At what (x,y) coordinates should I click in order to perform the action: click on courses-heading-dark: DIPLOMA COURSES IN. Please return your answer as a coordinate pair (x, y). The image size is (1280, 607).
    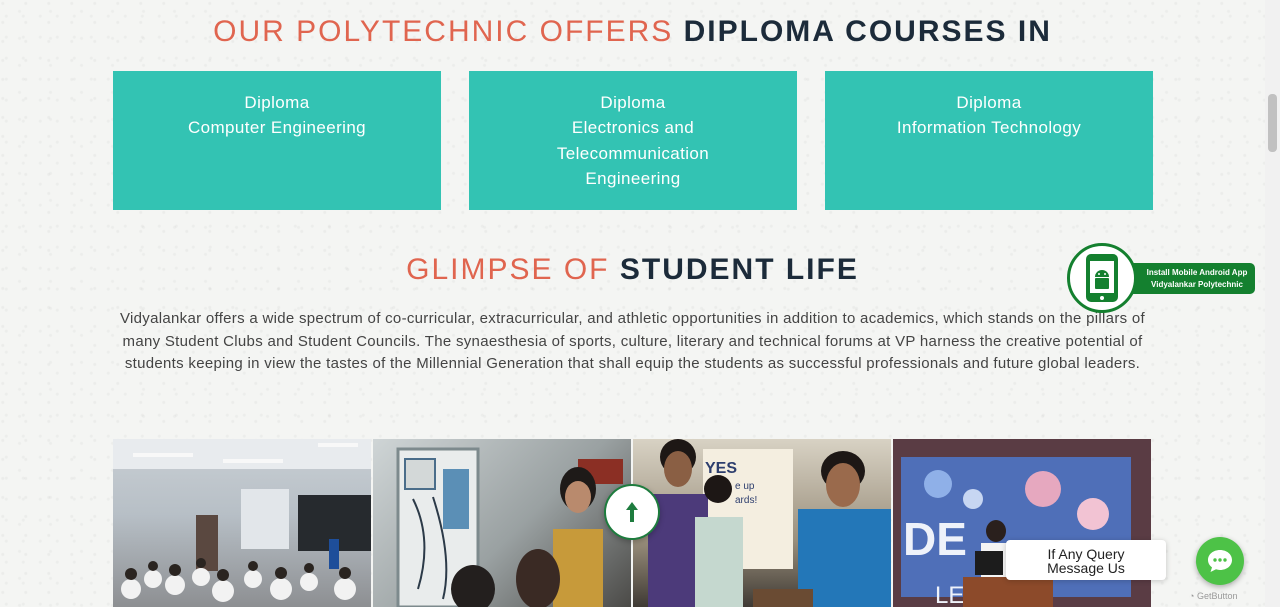
    Looking at the image, I should click on (867, 31).